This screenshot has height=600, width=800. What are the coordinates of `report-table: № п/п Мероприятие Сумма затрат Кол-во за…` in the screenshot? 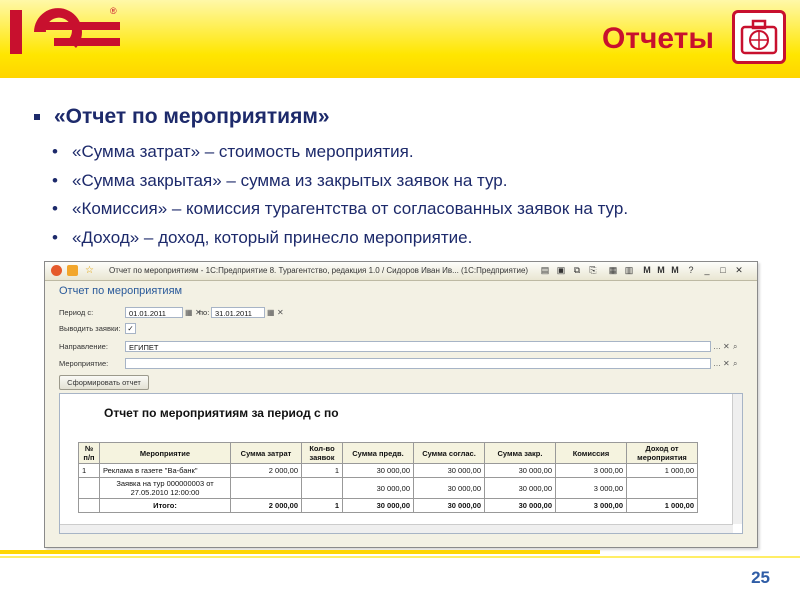 It's located at (388, 477).